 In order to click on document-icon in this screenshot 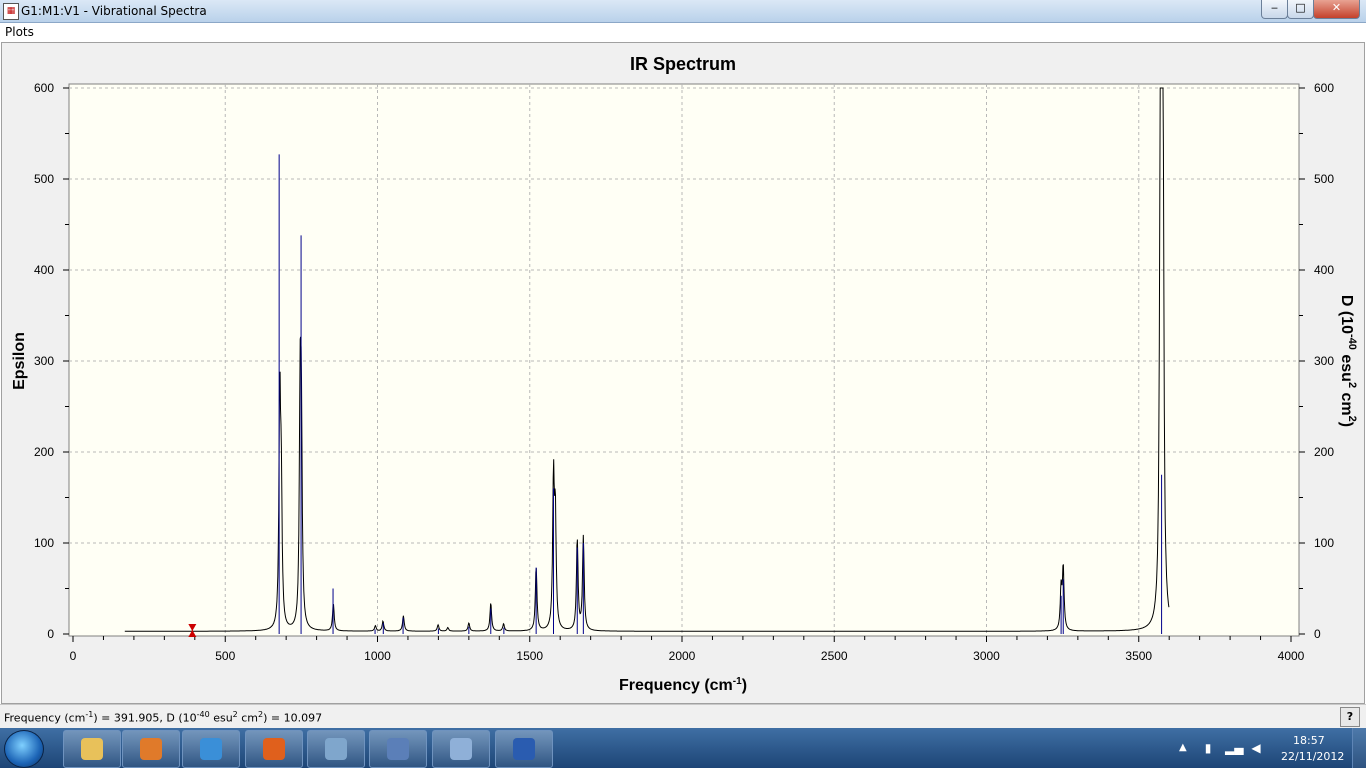, I will do `click(398, 749)`.